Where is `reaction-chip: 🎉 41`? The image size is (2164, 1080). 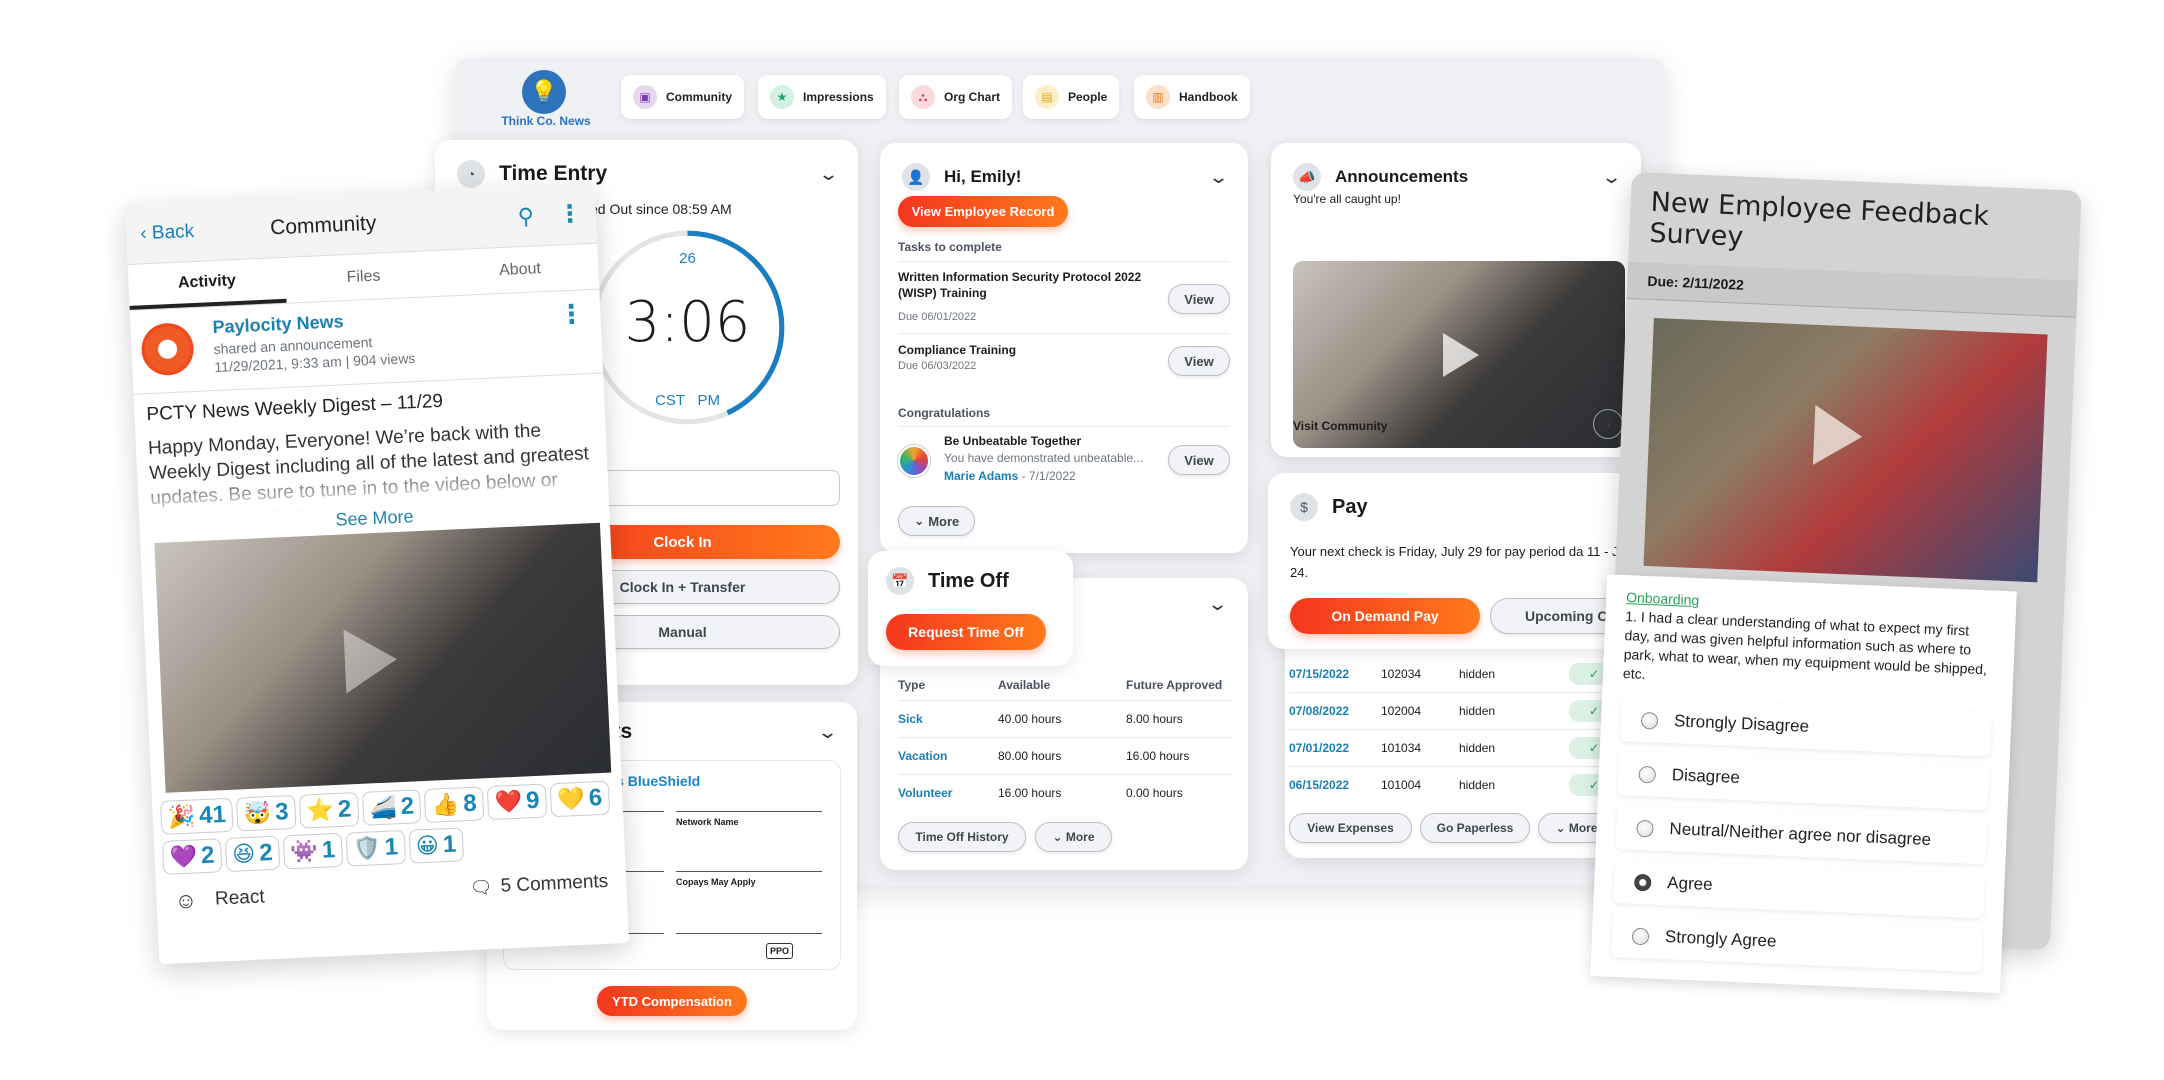 reaction-chip: 🎉 41 is located at coordinates (197, 816).